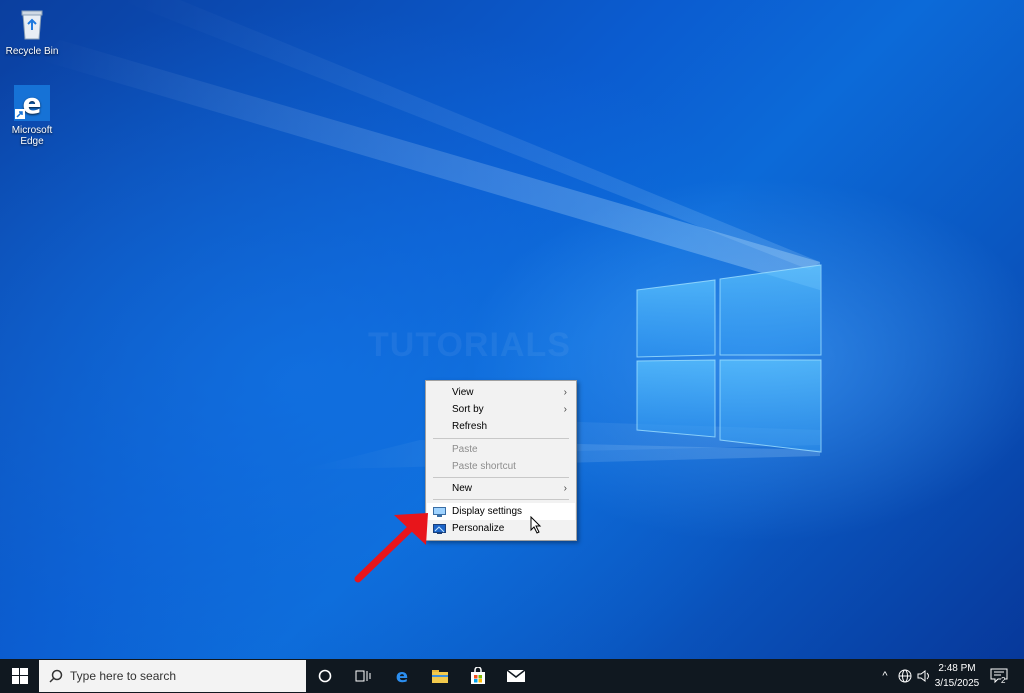 The image size is (1024, 693). Describe the element at coordinates (536, 525) in the screenshot. I see `mouse-pointer-icon` at that location.